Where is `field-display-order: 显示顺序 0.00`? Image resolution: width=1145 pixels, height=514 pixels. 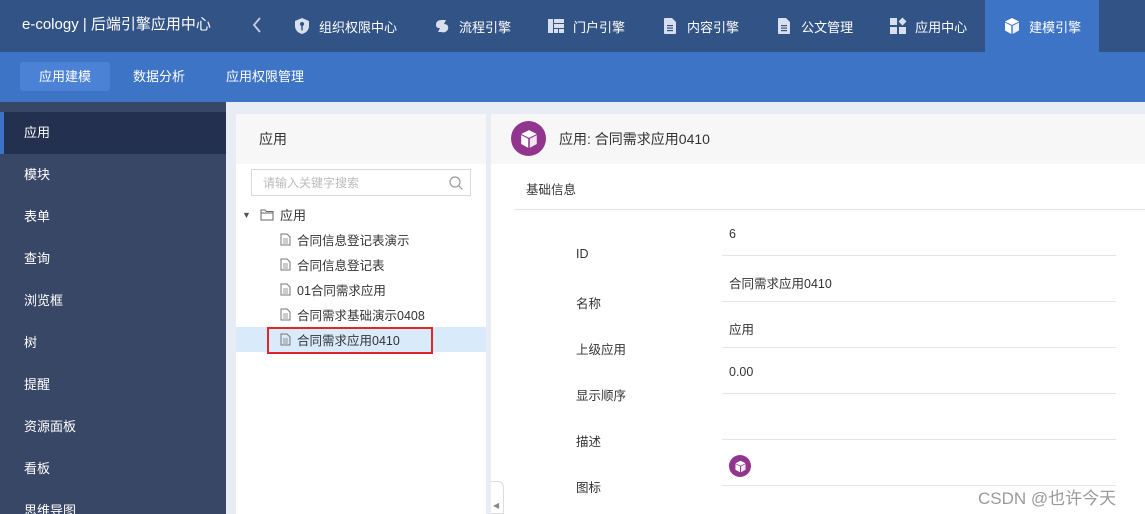
field-display-order: 显示顺序 0.00 is located at coordinates (818, 388).